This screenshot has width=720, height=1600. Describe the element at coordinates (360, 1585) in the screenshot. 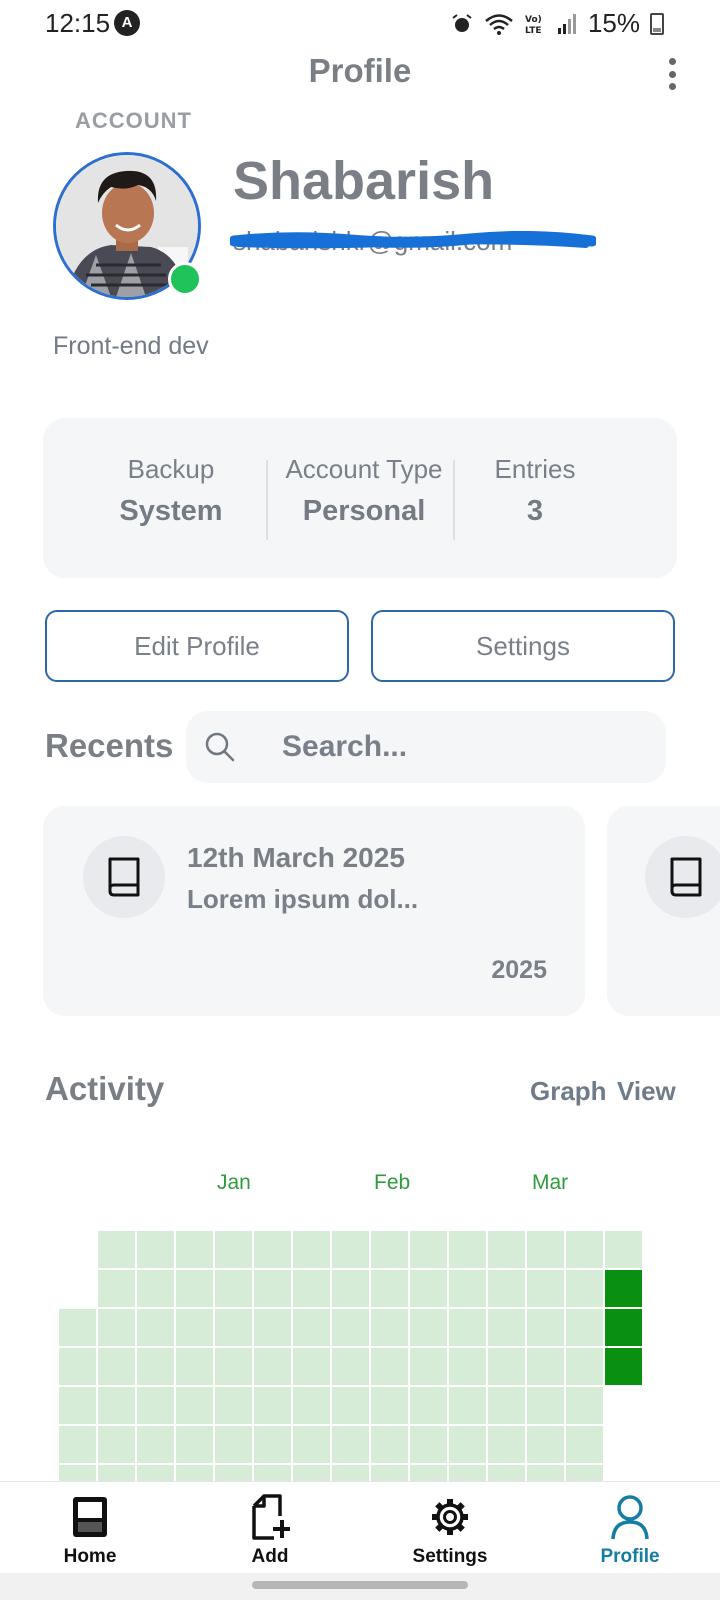

I see `gesture-bar` at that location.